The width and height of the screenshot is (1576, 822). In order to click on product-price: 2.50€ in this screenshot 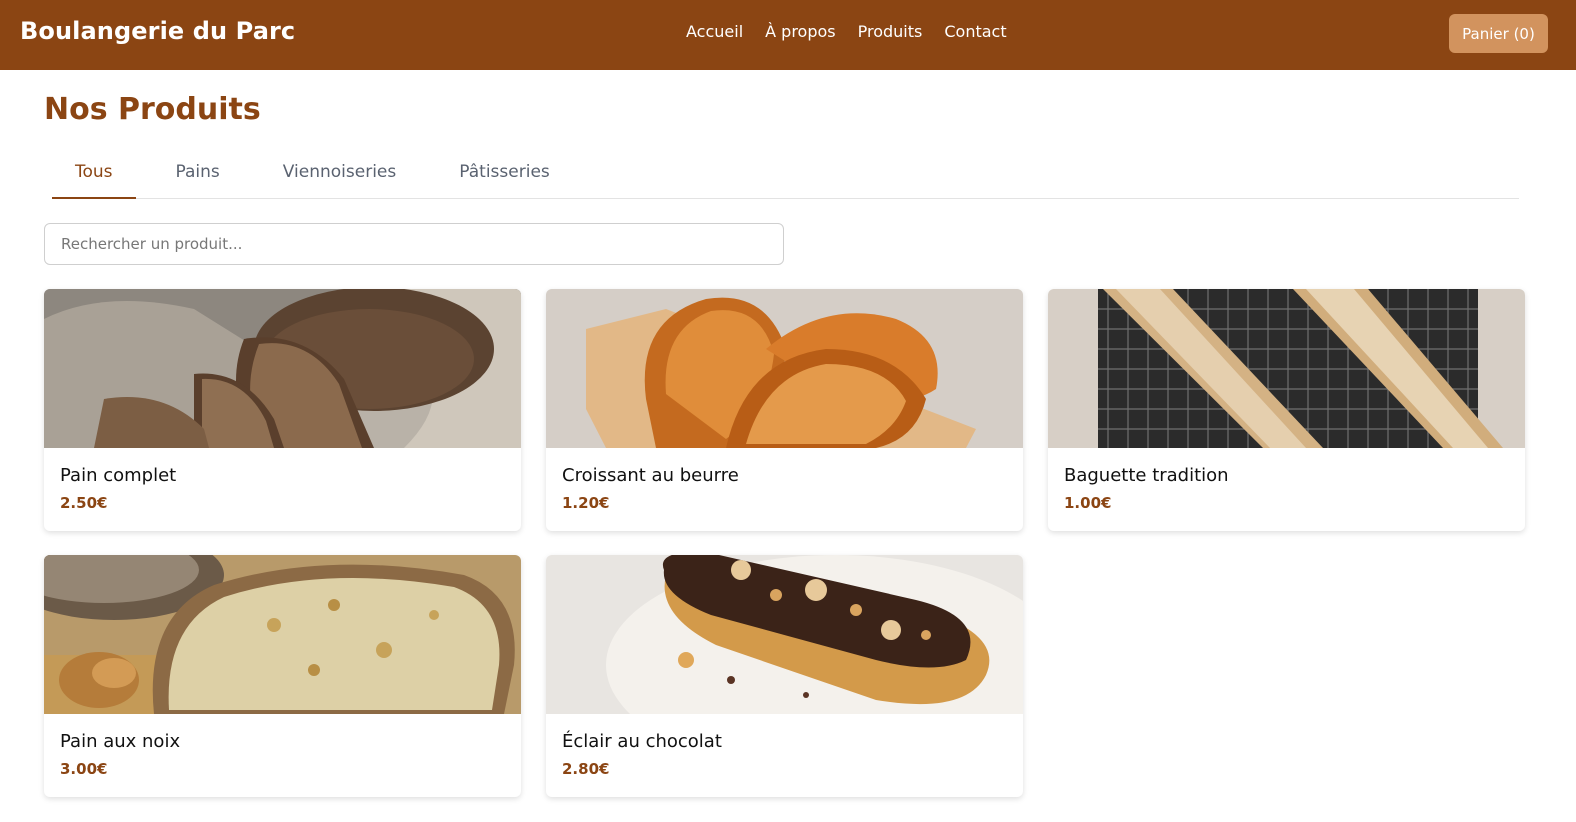, I will do `click(84, 503)`.